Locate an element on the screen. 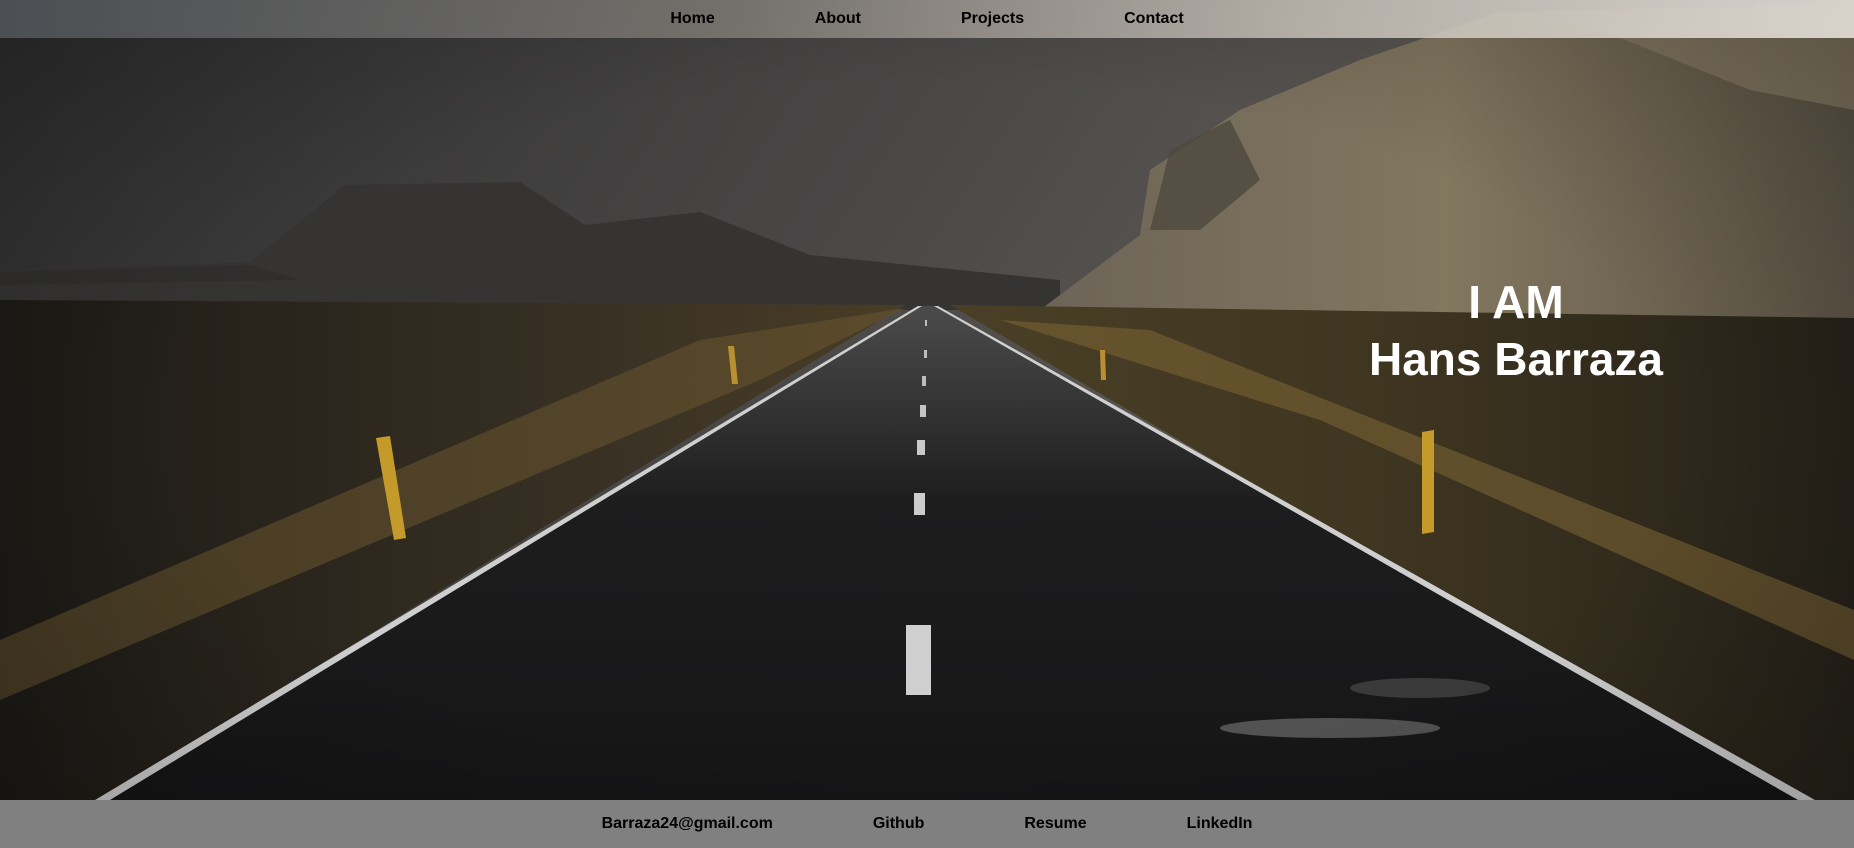  nav-about-link: About is located at coordinates (838, 19).